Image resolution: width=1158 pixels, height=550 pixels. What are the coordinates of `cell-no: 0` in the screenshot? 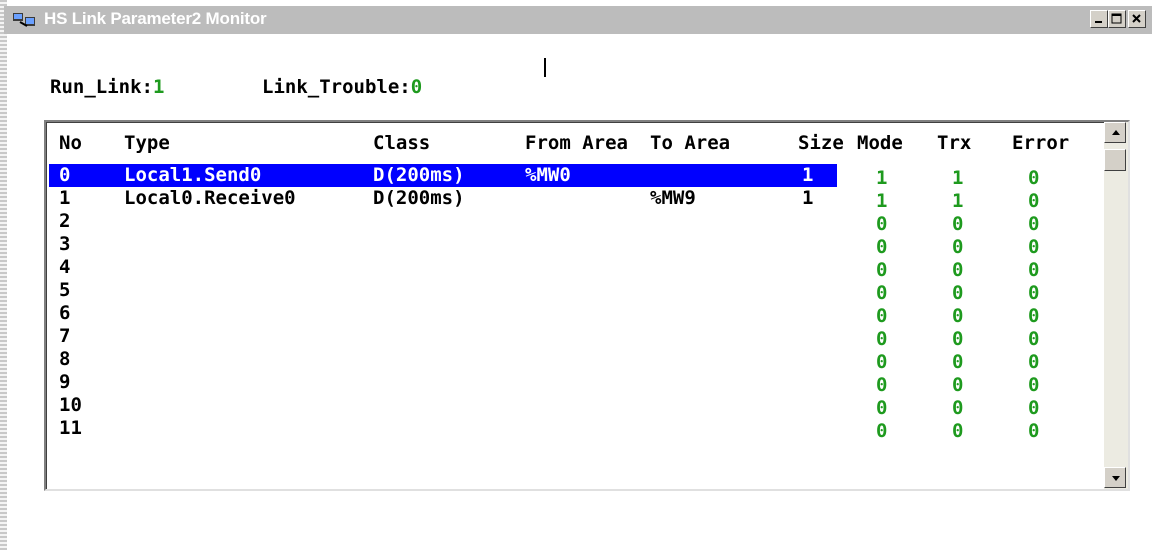 It's located at (65, 175).